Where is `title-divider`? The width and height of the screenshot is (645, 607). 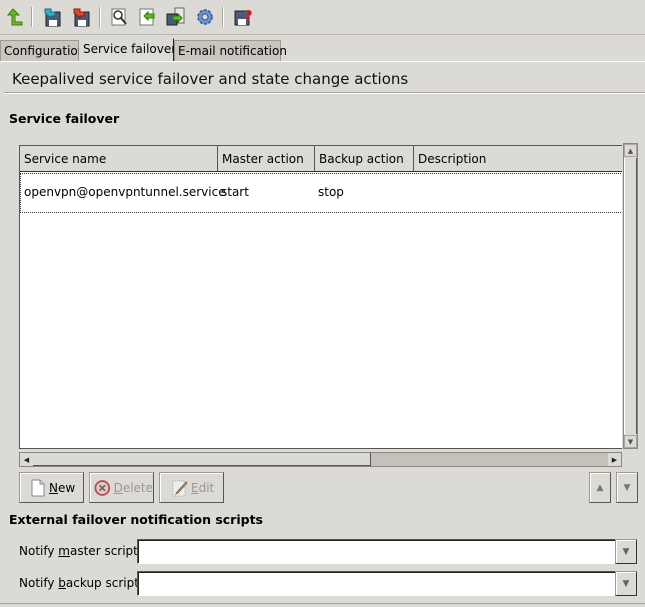
title-divider is located at coordinates (324, 93).